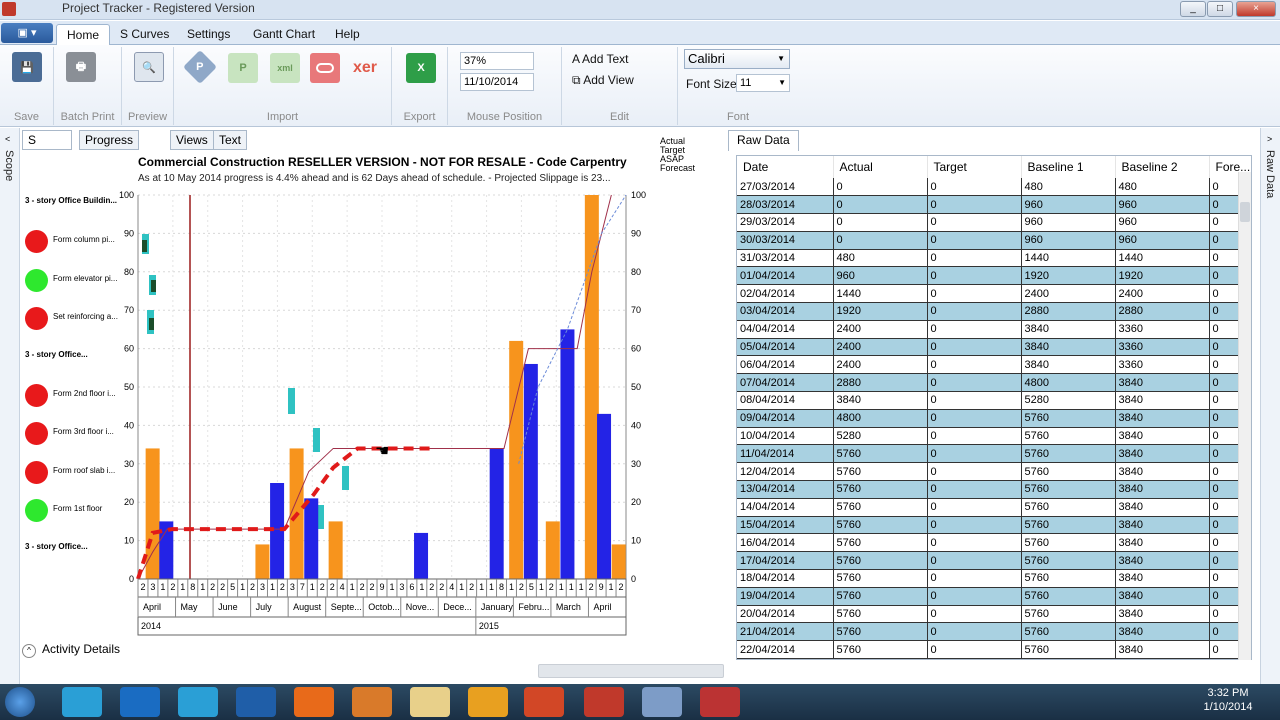  What do you see at coordinates (785, 240) in the screenshot?
I see `table-cell: 30/03/2014` at bounding box center [785, 240].